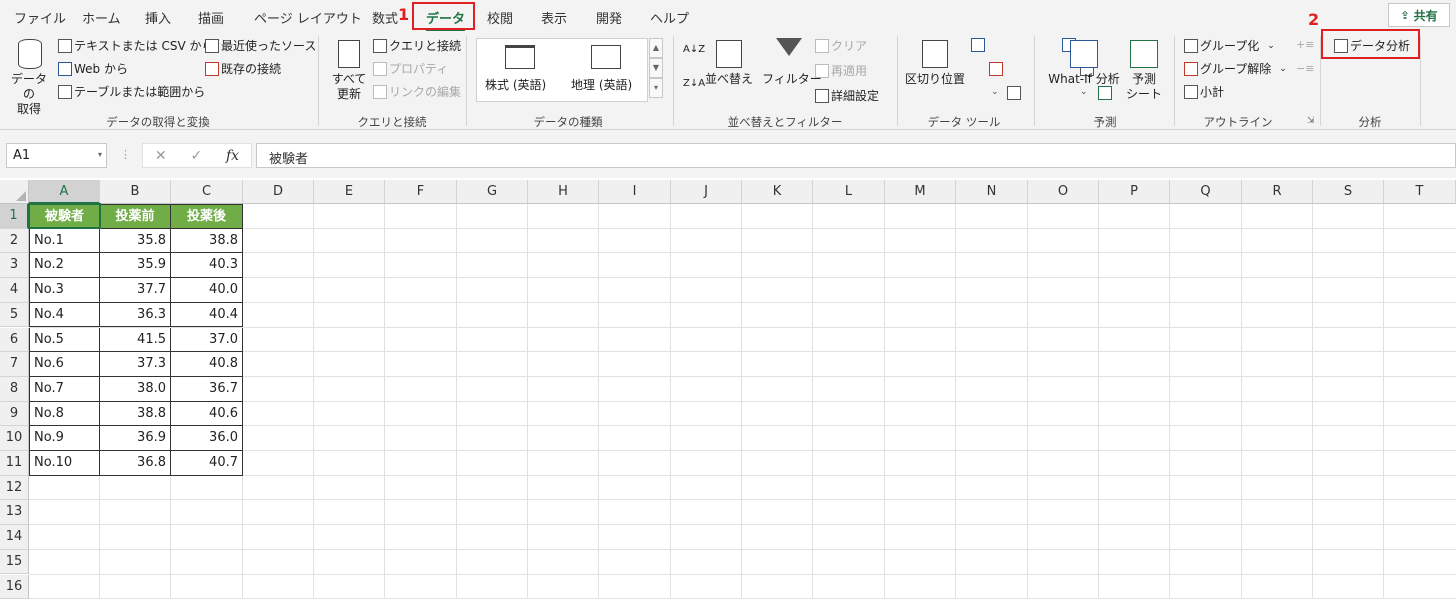 The height and width of the screenshot is (599, 1456). Describe the element at coordinates (14, 340) in the screenshot. I see `row-header-6: 6` at that location.